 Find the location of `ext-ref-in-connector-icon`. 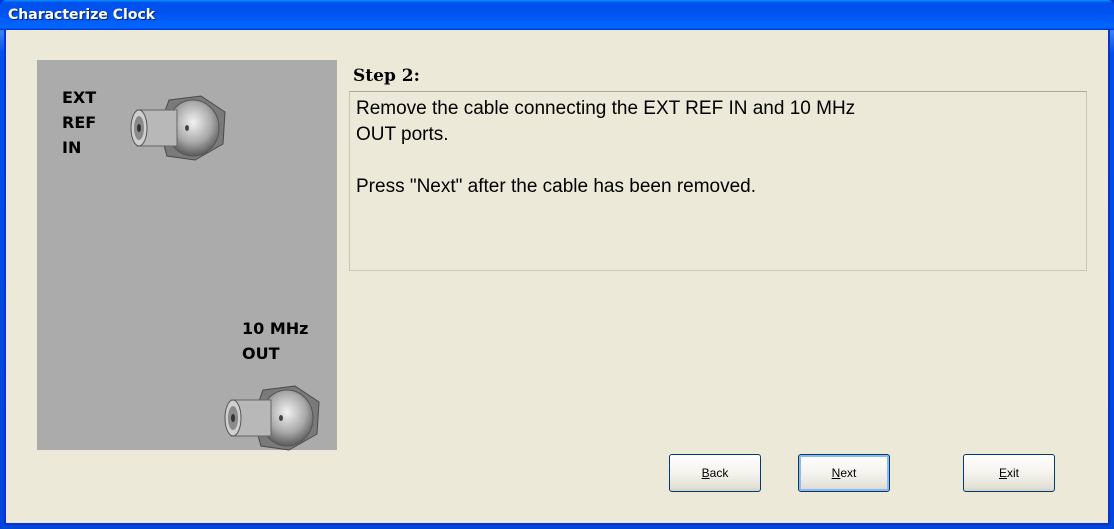

ext-ref-in-connector-icon is located at coordinates (178, 128).